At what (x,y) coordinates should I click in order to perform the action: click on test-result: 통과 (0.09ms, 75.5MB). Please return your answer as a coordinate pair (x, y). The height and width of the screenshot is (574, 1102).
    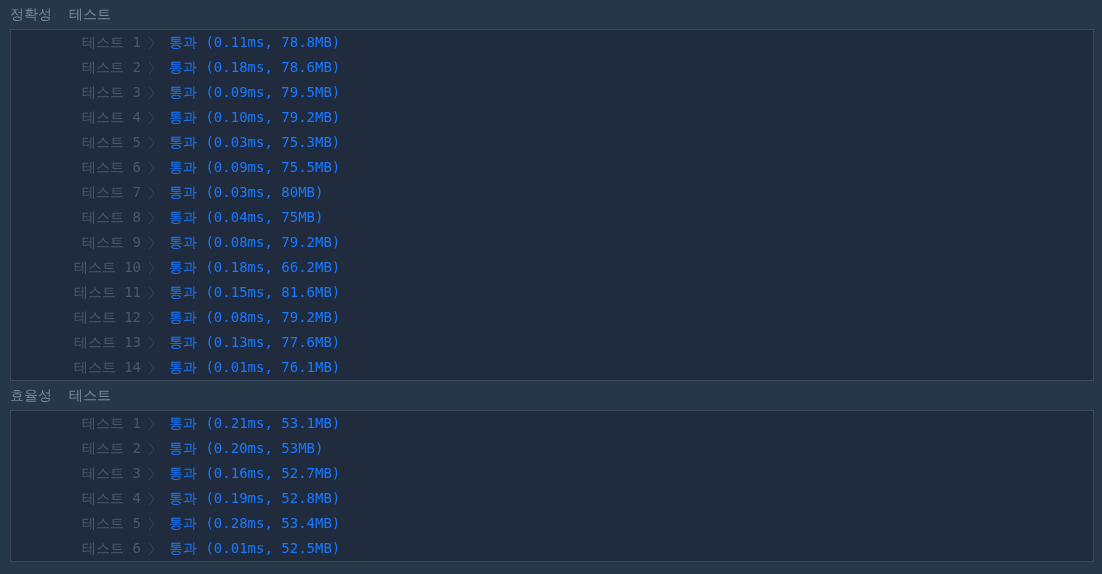
    Looking at the image, I should click on (255, 167).